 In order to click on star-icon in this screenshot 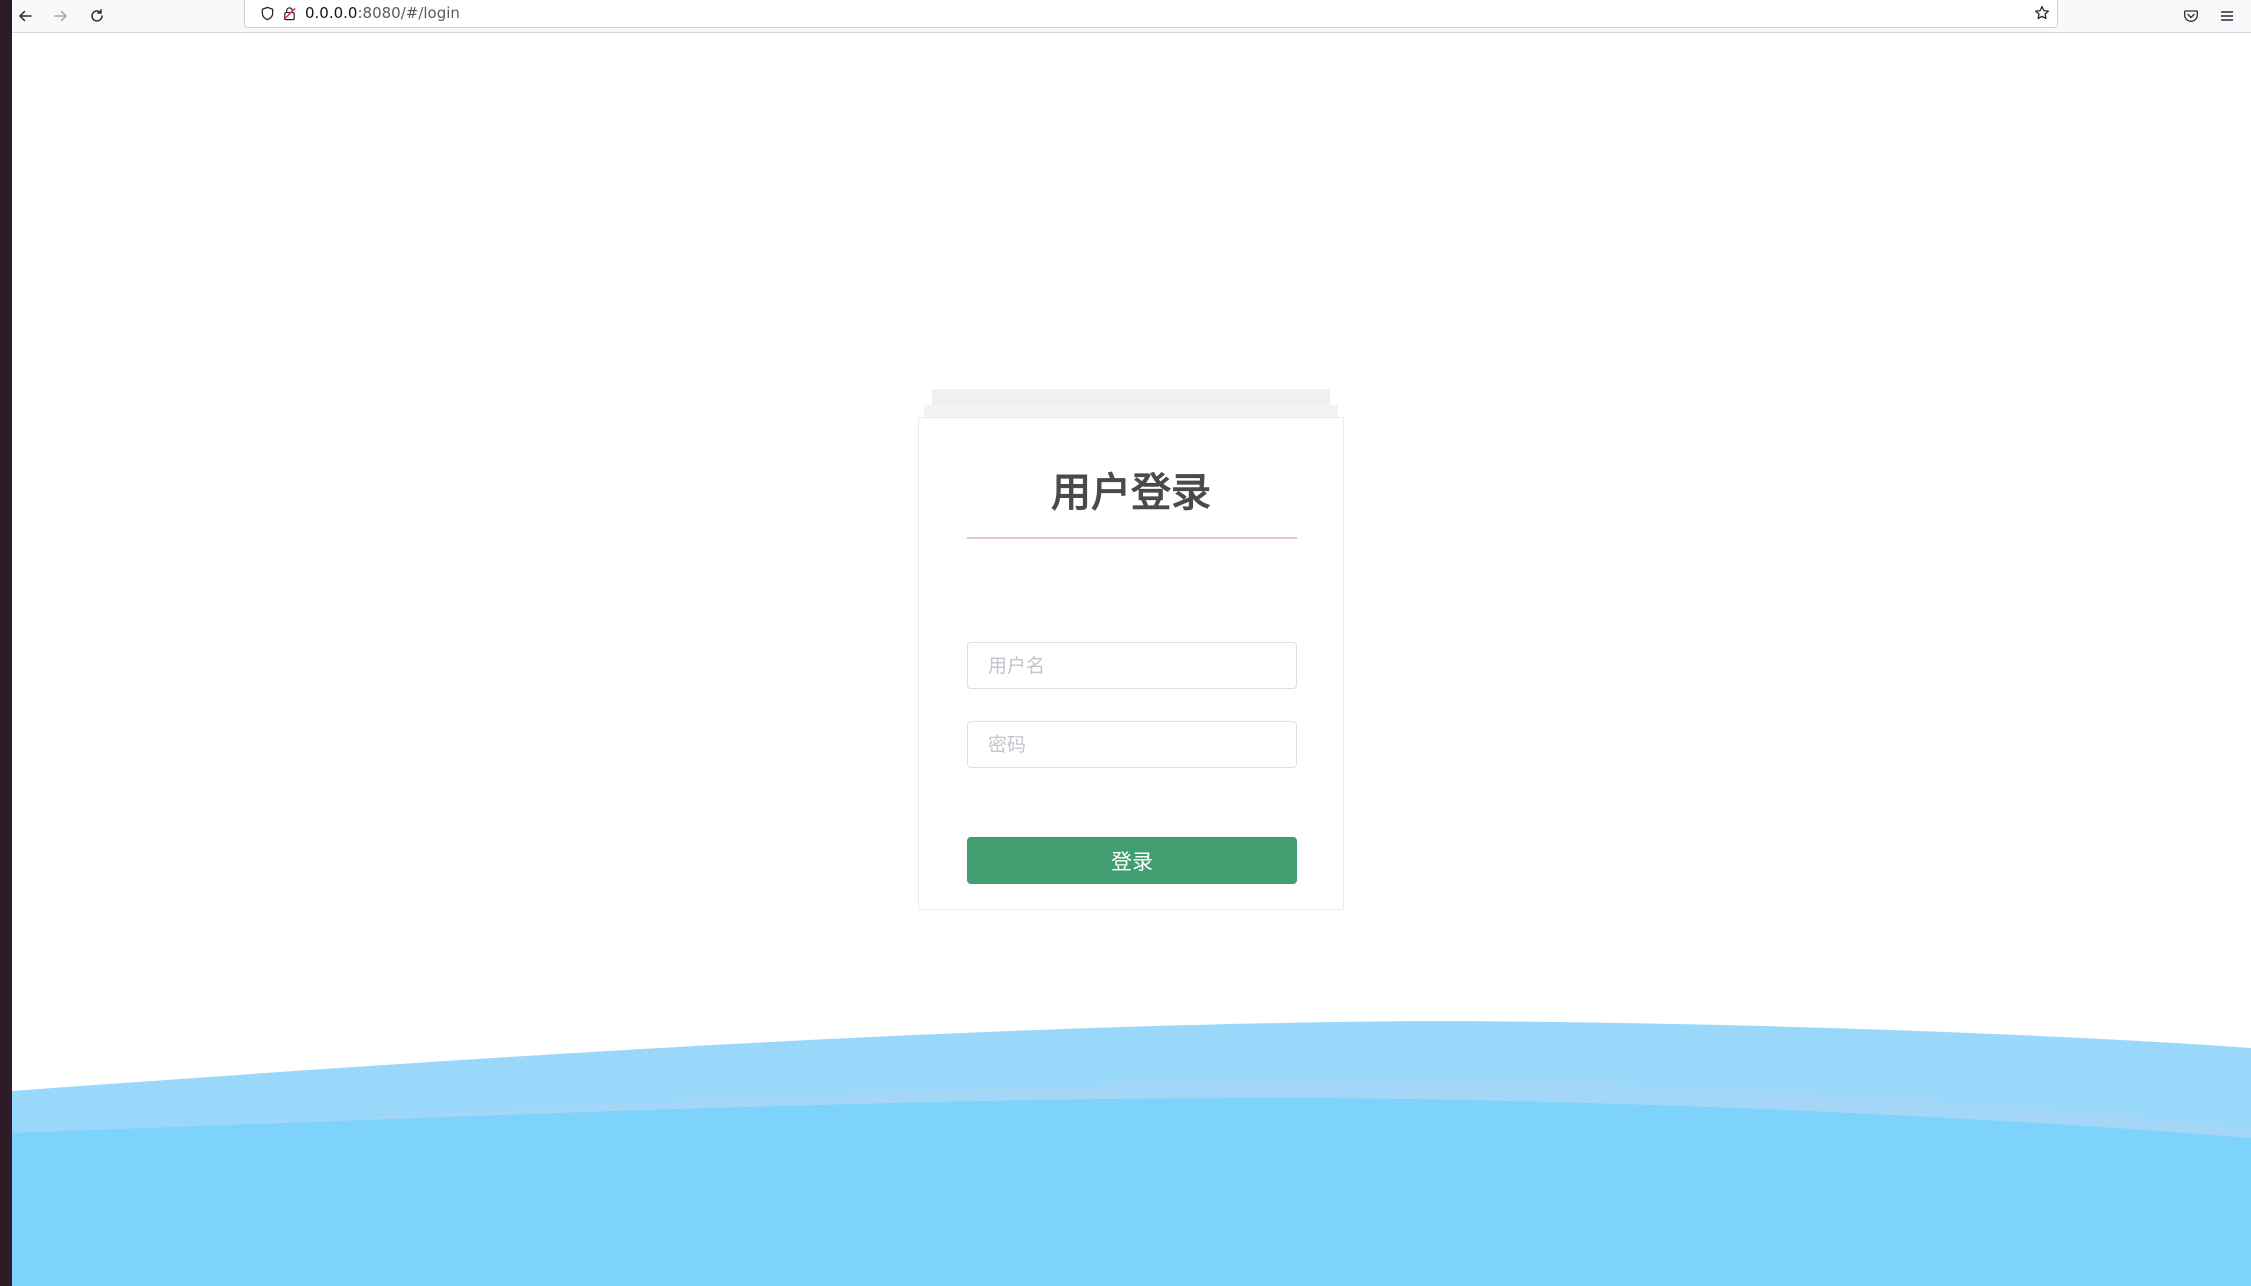, I will do `click(2042, 12)`.